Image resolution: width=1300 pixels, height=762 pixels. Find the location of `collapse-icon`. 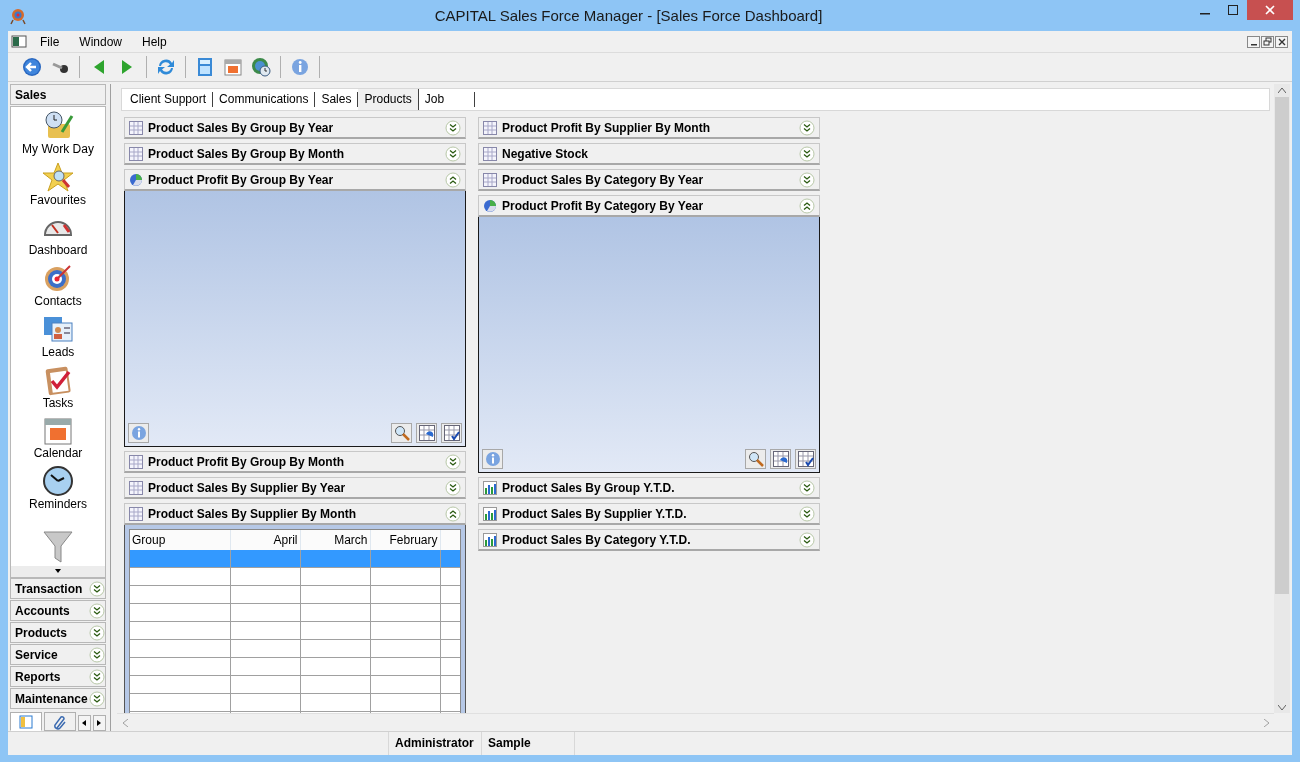

collapse-icon is located at coordinates (807, 205).